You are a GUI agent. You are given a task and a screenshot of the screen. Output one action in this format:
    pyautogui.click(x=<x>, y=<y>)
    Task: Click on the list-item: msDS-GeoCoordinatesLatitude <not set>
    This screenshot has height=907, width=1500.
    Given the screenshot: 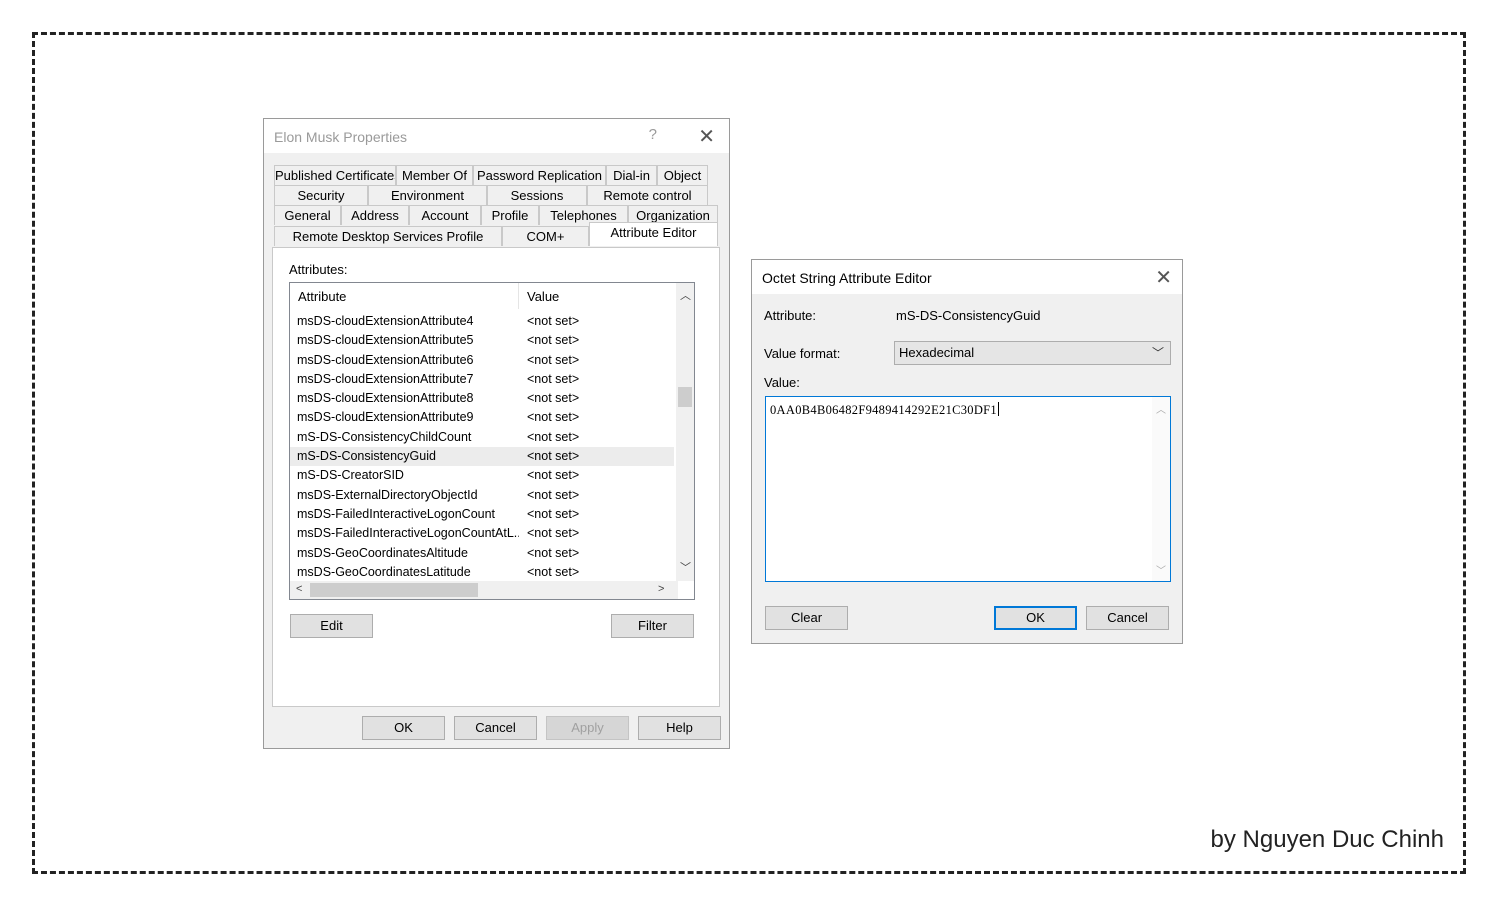 What is the action you would take?
    pyautogui.click(x=482, y=572)
    